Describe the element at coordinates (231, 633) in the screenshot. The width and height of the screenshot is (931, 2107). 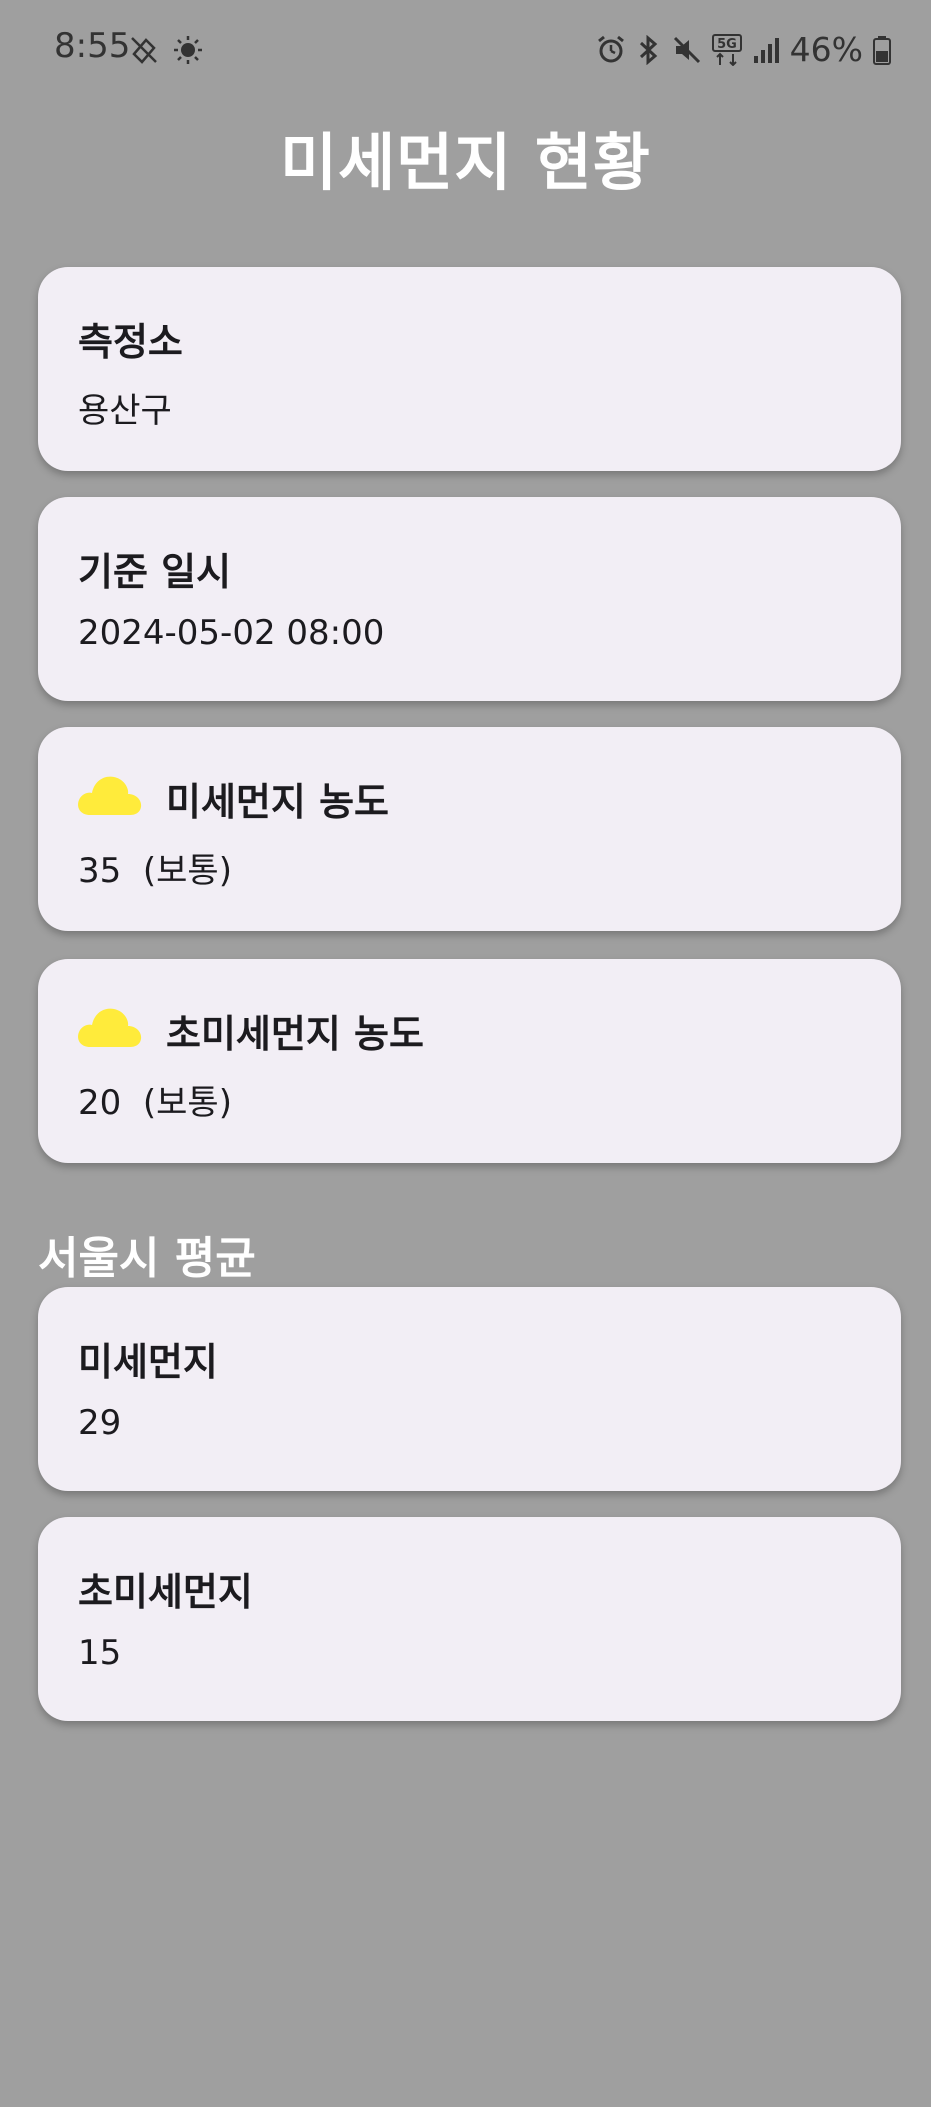
I see `datetime-value: 2024-05-02 08:00` at that location.